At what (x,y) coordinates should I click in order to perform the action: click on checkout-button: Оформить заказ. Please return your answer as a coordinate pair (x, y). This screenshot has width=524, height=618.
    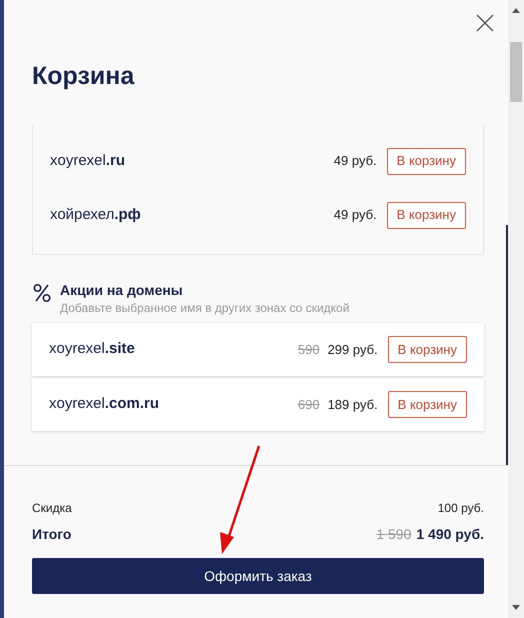
    Looking at the image, I should click on (258, 576).